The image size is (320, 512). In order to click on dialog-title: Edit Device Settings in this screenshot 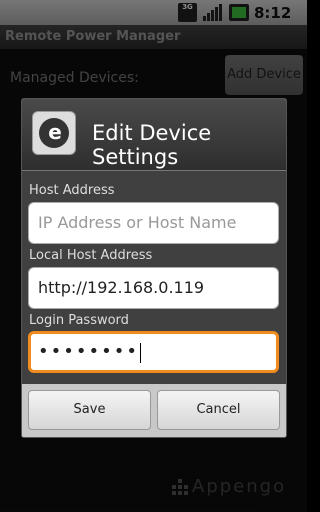, I will do `click(152, 145)`.